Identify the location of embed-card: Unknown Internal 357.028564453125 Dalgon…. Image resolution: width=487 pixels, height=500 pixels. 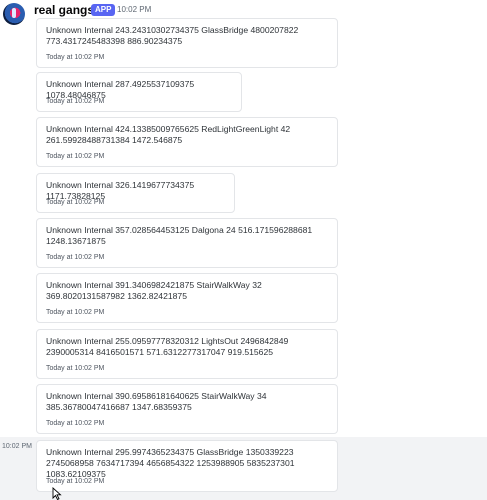
(187, 243).